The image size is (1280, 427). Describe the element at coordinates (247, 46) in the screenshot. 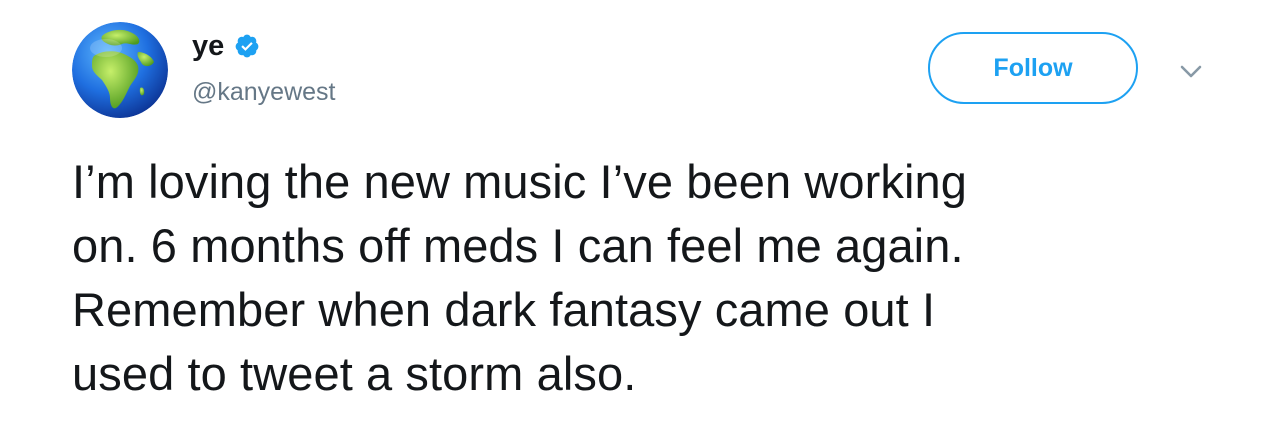

I see `verified-badge-icon` at that location.